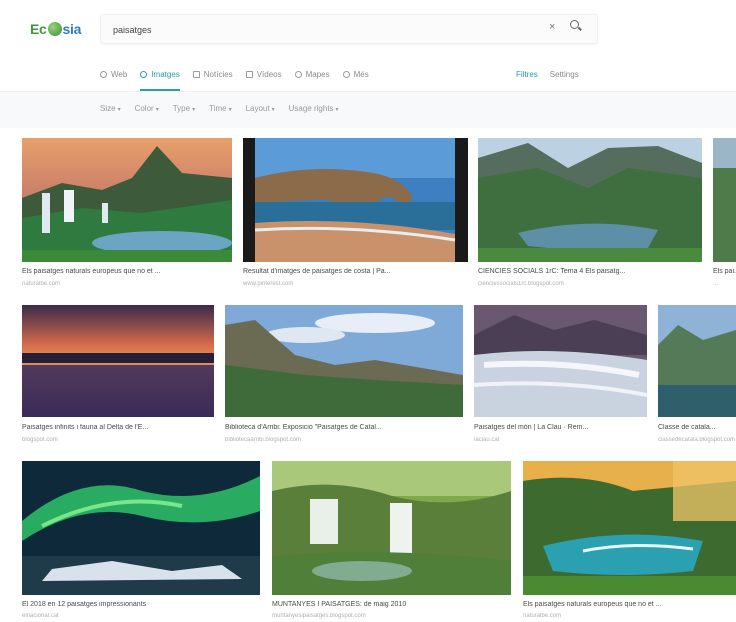 This screenshot has height=622, width=736. Describe the element at coordinates (697, 440) in the screenshot. I see `result-source: classedecatala.blogspot.com` at that location.